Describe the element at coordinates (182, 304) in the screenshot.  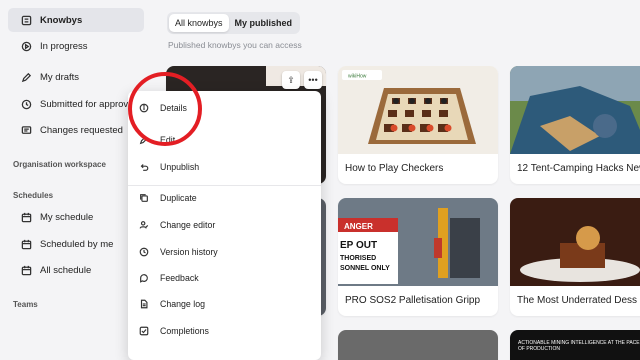
I see `menu-item-label: Change log` at that location.